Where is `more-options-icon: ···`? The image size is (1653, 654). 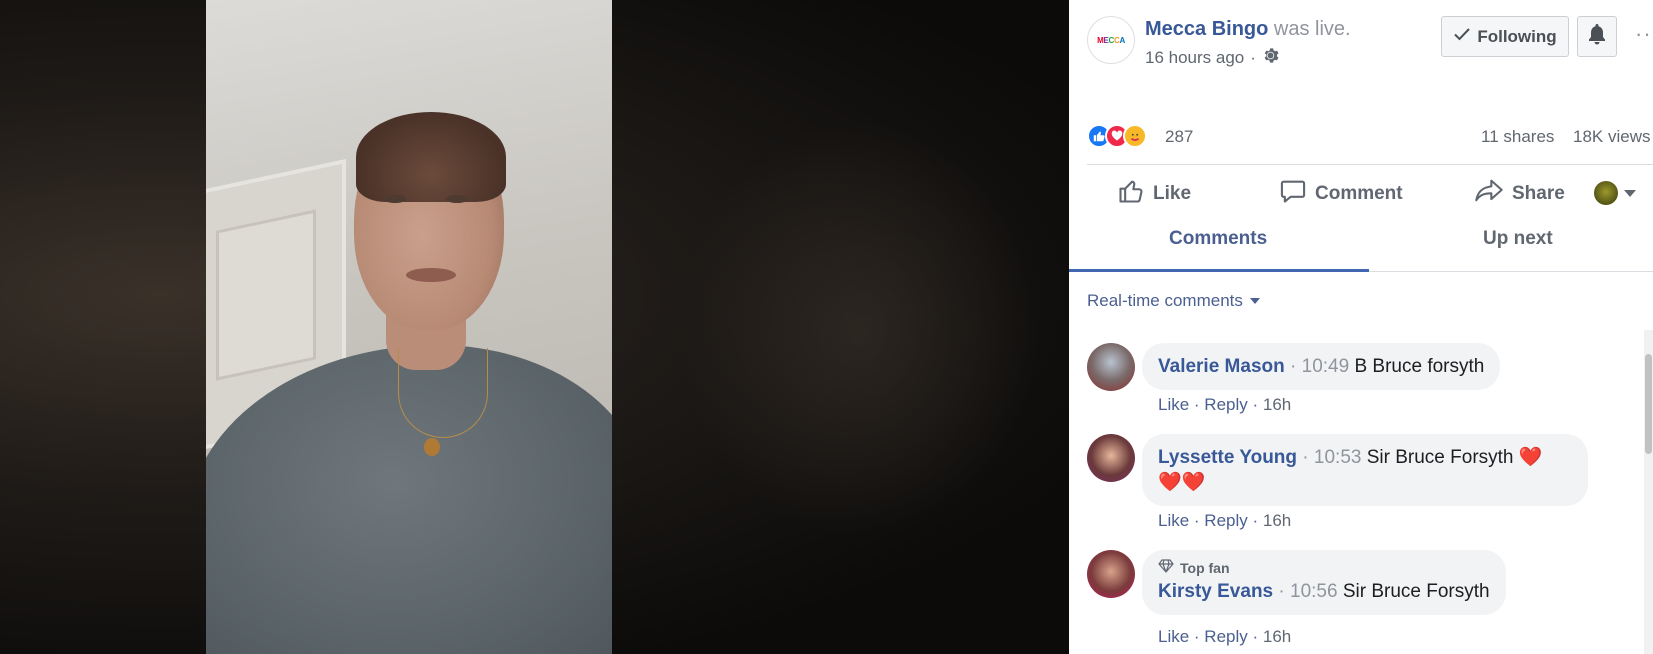
more-options-icon: ··· is located at coordinates (1644, 34).